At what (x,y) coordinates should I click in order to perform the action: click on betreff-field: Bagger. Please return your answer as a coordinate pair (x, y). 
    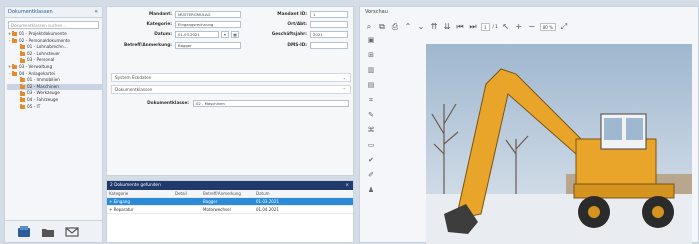
    Looking at the image, I should click on (208, 45).